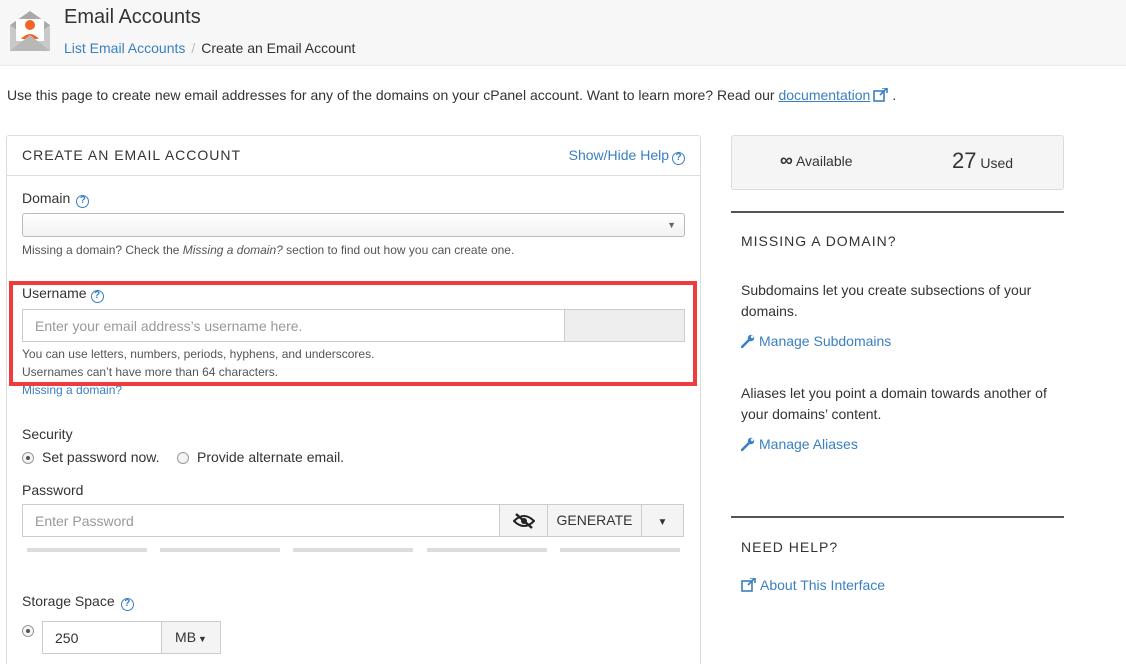 The width and height of the screenshot is (1126, 664). I want to click on show-hide-help-label: Show/Hide Help, so click(618, 155).